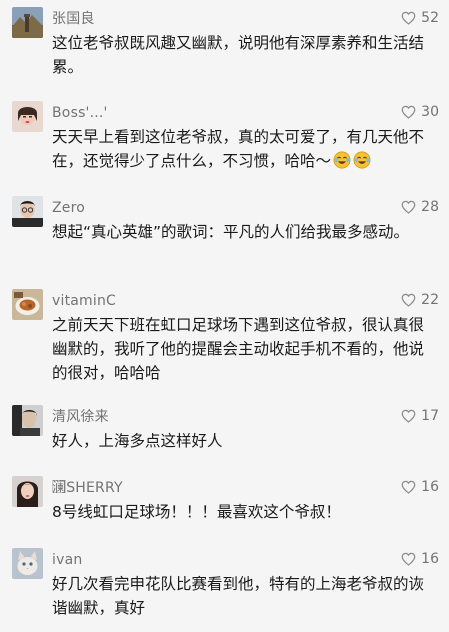 The width and height of the screenshot is (449, 632). Describe the element at coordinates (420, 300) in the screenshot. I see `like-button: 22` at that location.